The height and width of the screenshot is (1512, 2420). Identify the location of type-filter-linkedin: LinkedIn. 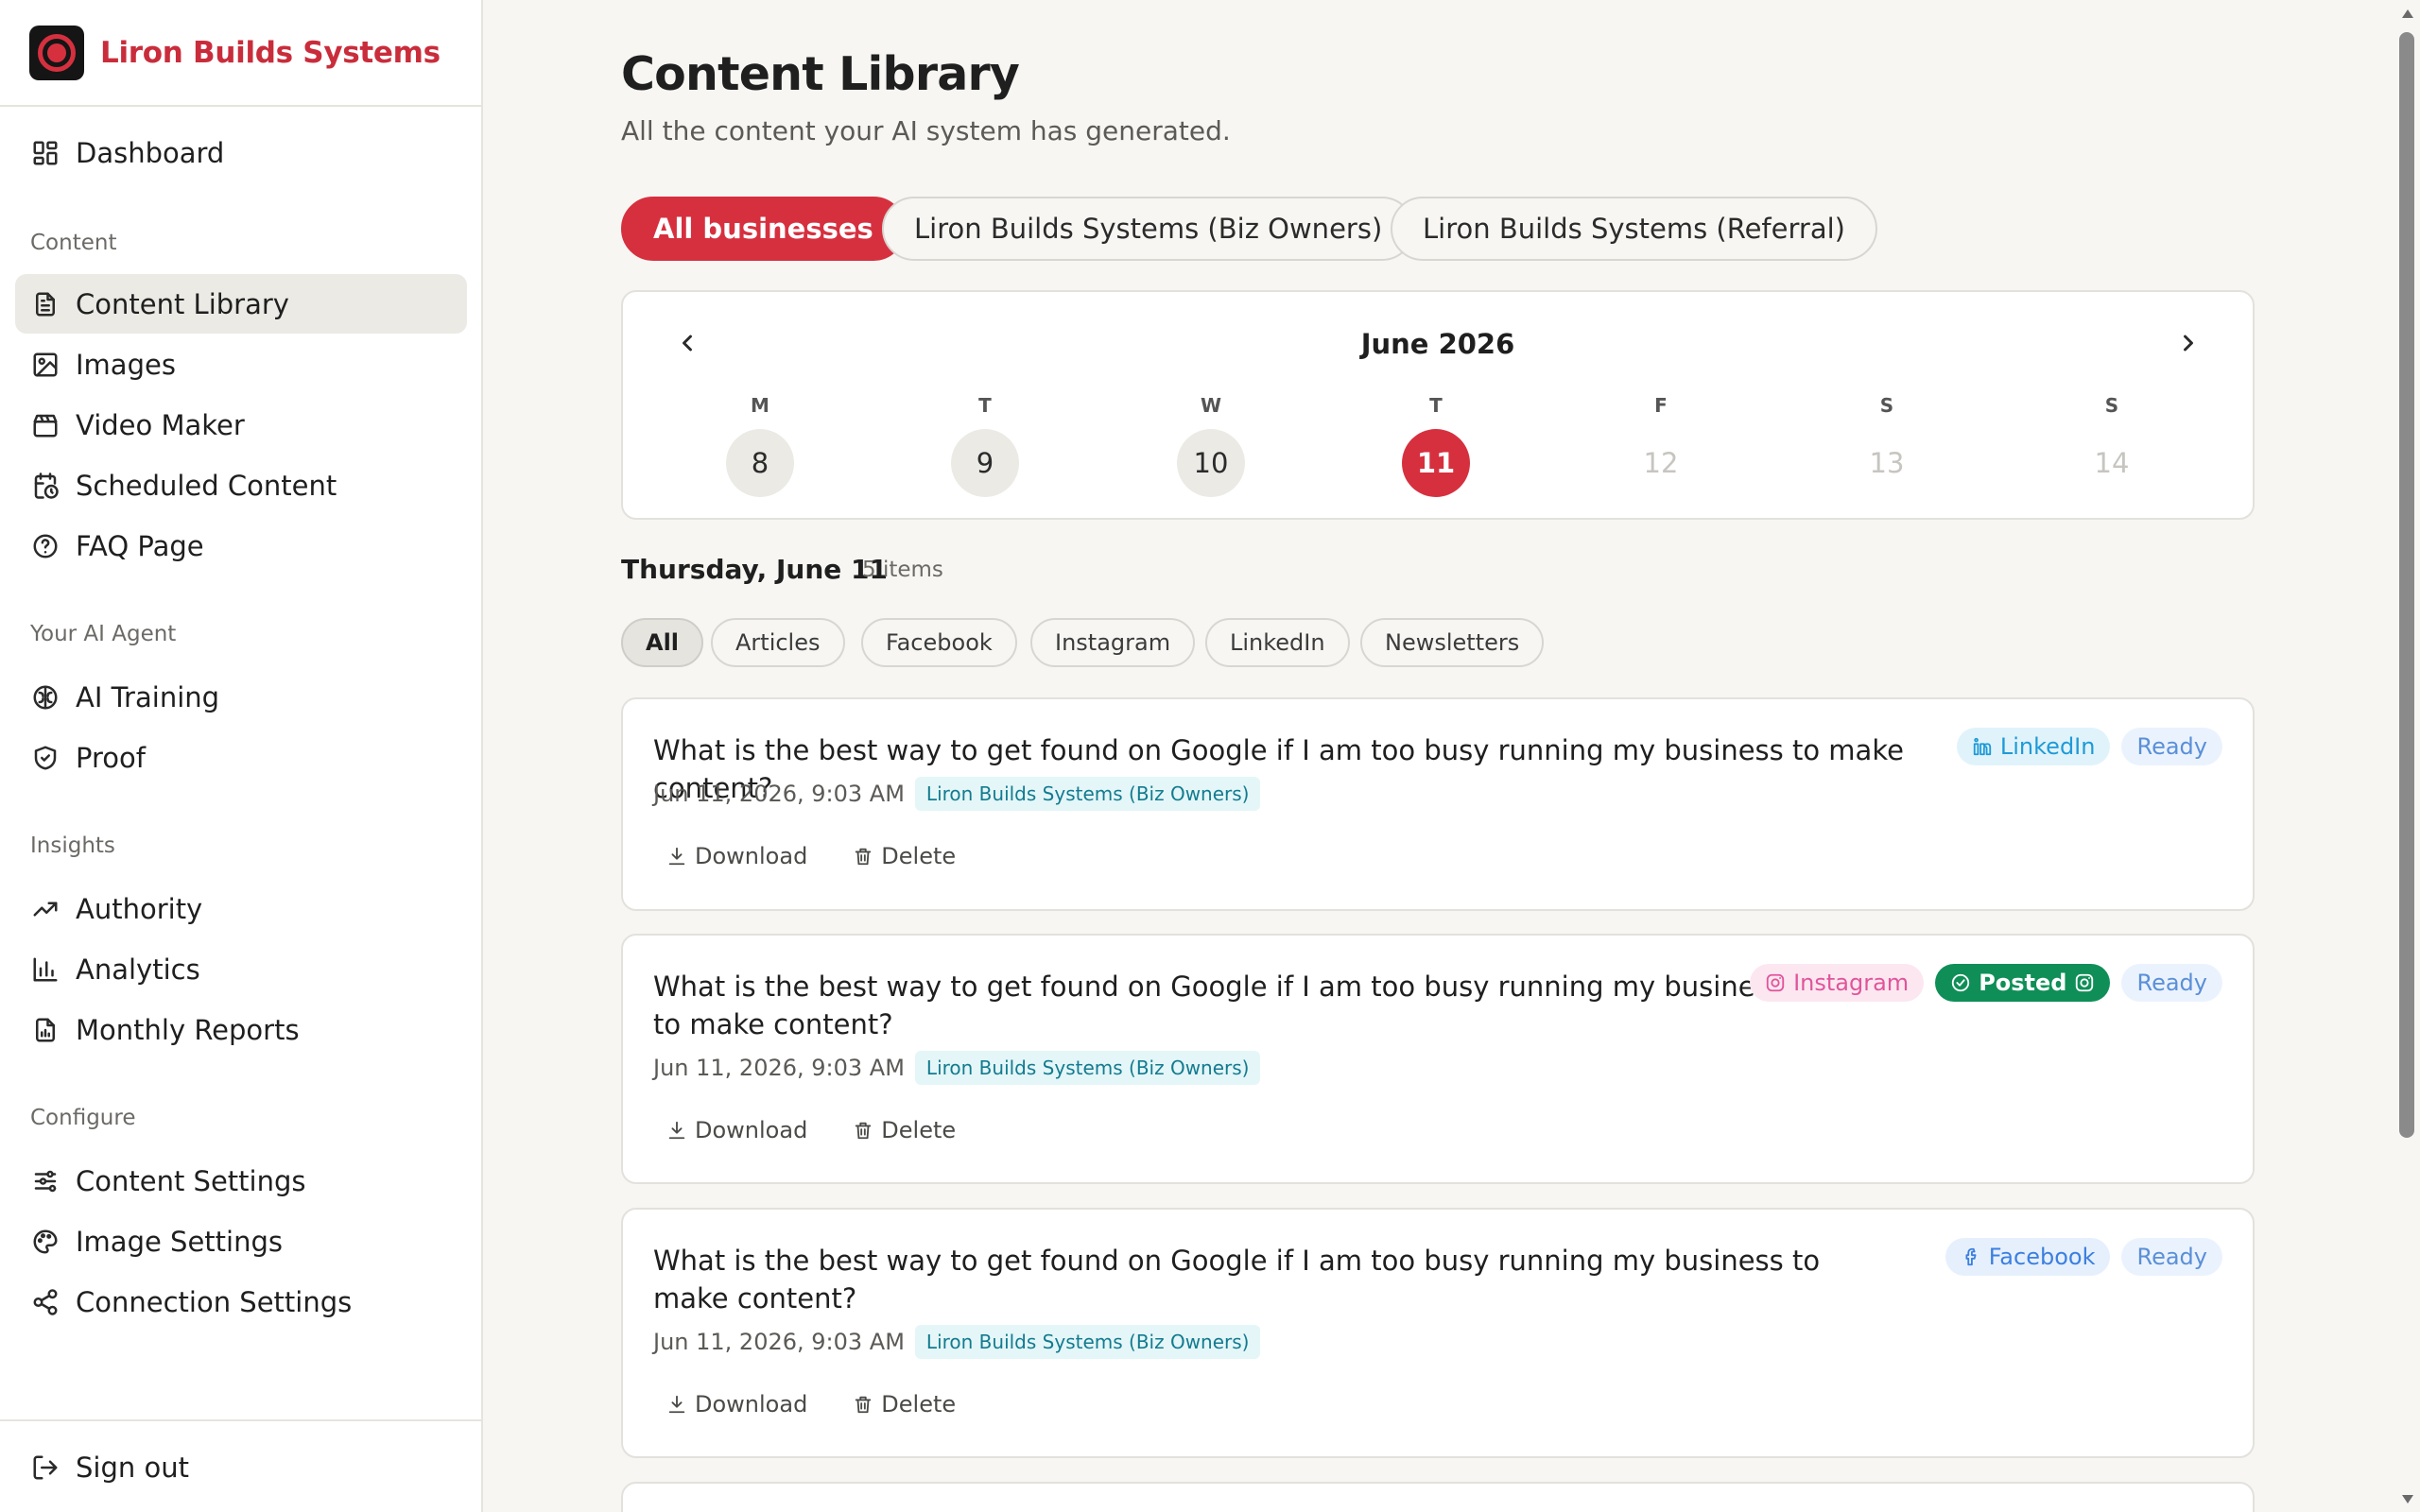
(1277, 642).